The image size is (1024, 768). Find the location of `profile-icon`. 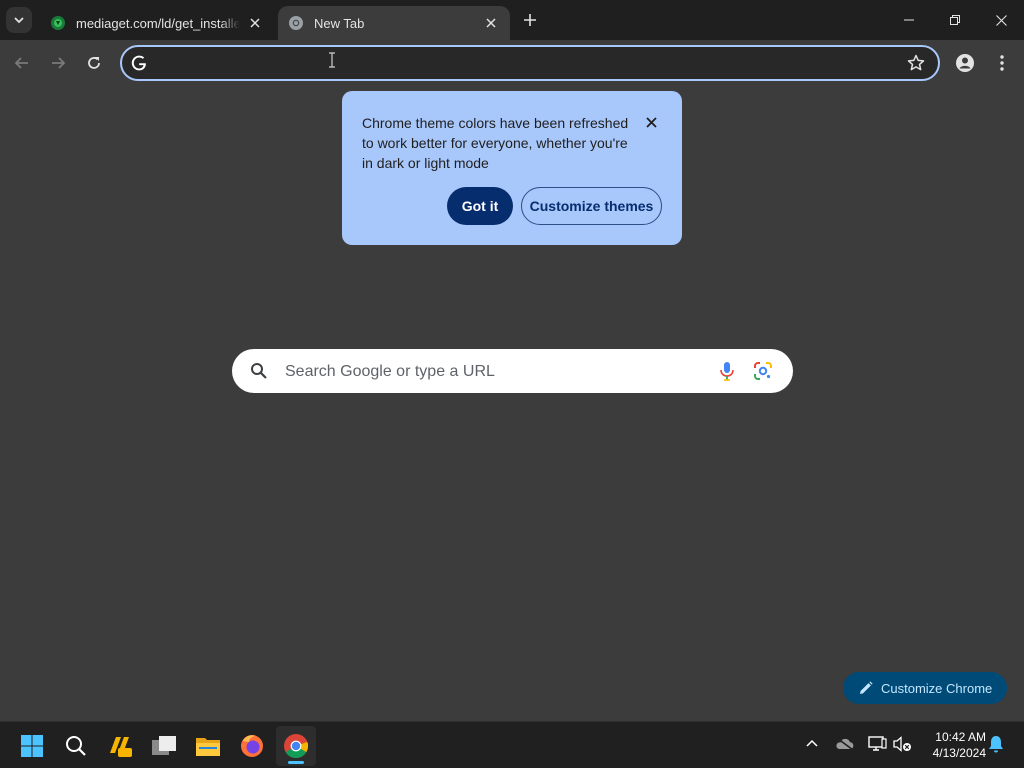

profile-icon is located at coordinates (965, 63).